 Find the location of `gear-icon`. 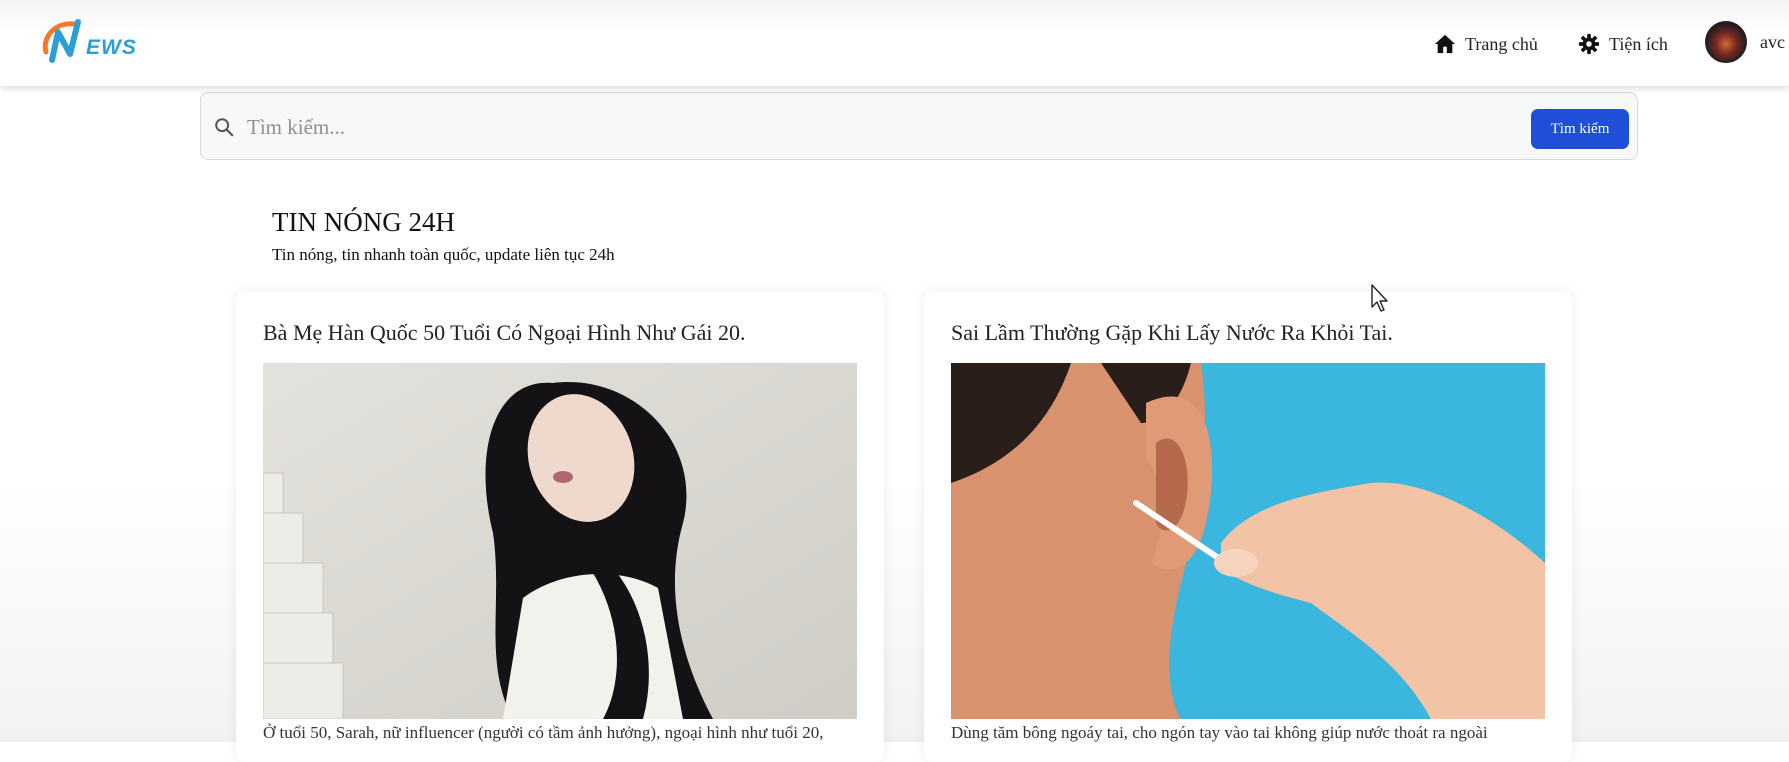

gear-icon is located at coordinates (1589, 44).